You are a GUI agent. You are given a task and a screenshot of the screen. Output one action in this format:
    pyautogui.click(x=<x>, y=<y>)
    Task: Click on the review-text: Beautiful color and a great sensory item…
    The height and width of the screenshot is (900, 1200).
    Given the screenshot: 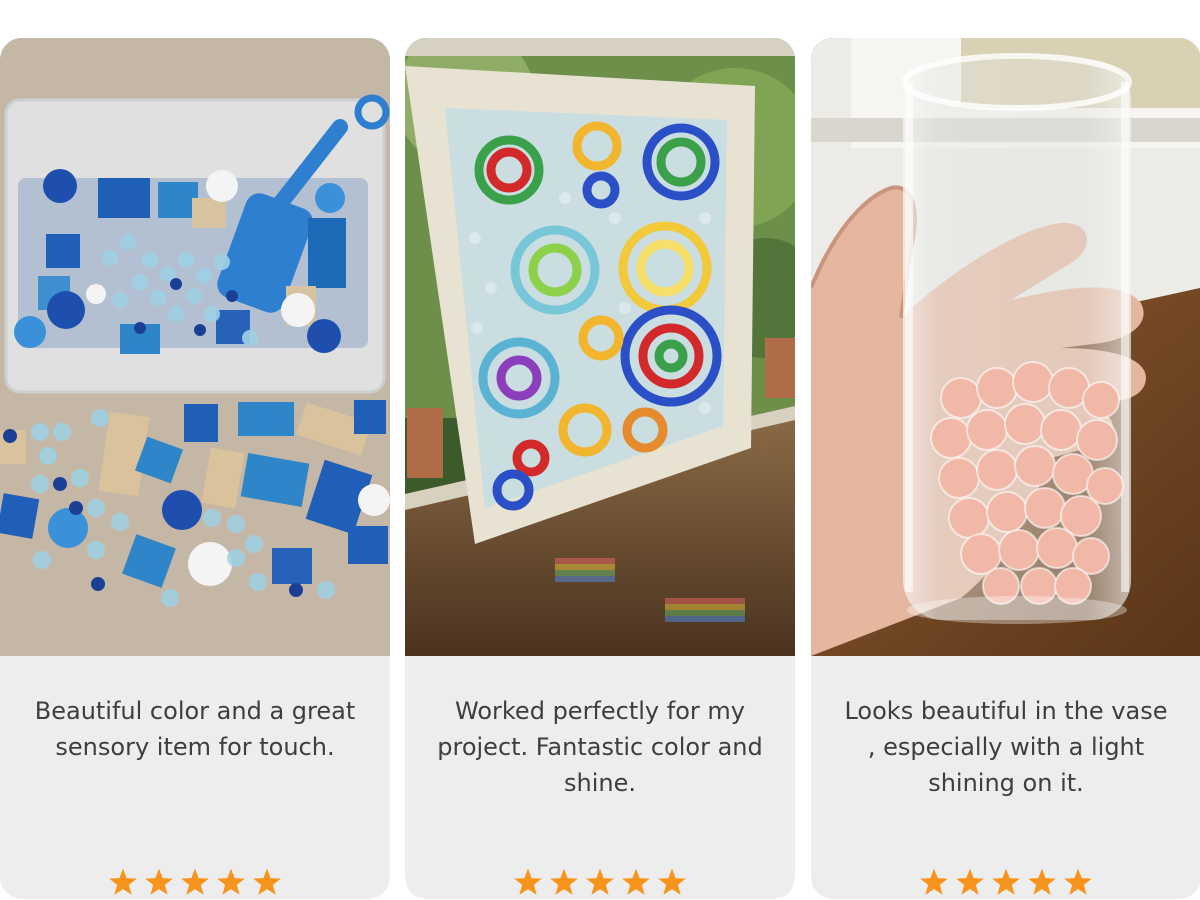 What is the action you would take?
    pyautogui.click(x=195, y=729)
    